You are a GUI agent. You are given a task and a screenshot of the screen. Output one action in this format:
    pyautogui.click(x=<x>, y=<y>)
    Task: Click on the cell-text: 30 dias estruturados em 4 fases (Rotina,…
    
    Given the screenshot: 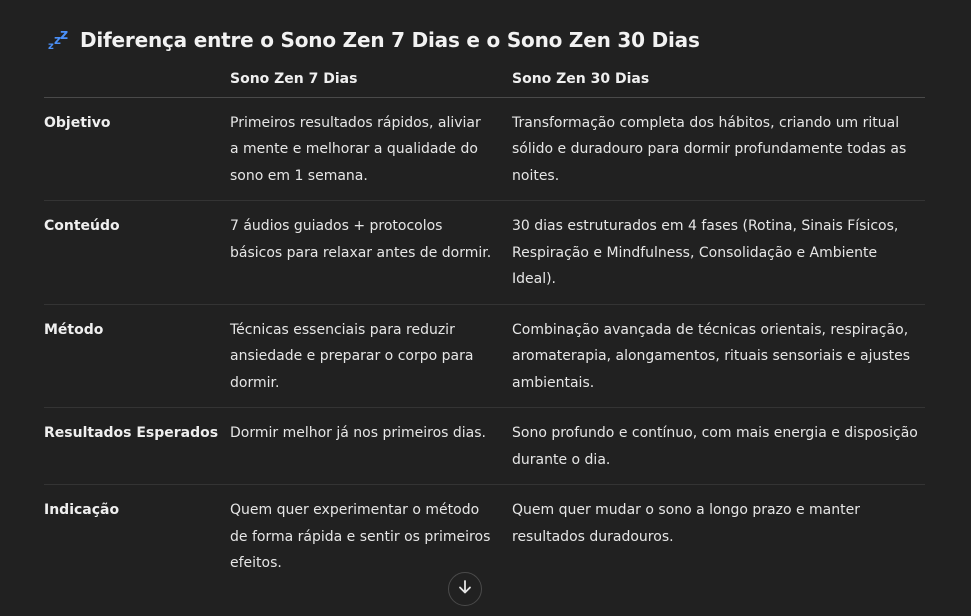 What is the action you would take?
    pyautogui.click(x=705, y=252)
    